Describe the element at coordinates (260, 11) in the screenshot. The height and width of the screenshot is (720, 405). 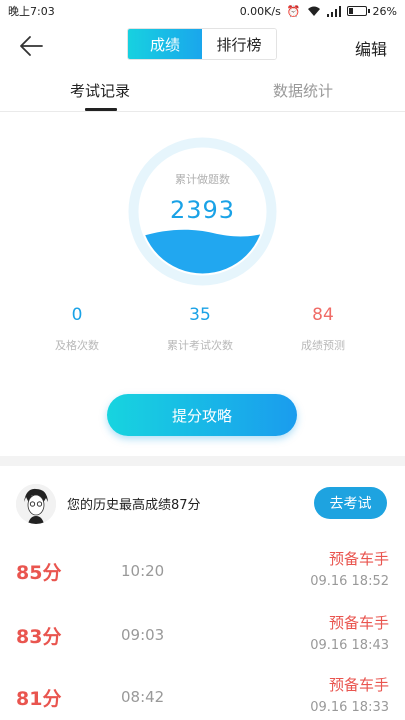
I see `network-speed: 0.00K/s` at that location.